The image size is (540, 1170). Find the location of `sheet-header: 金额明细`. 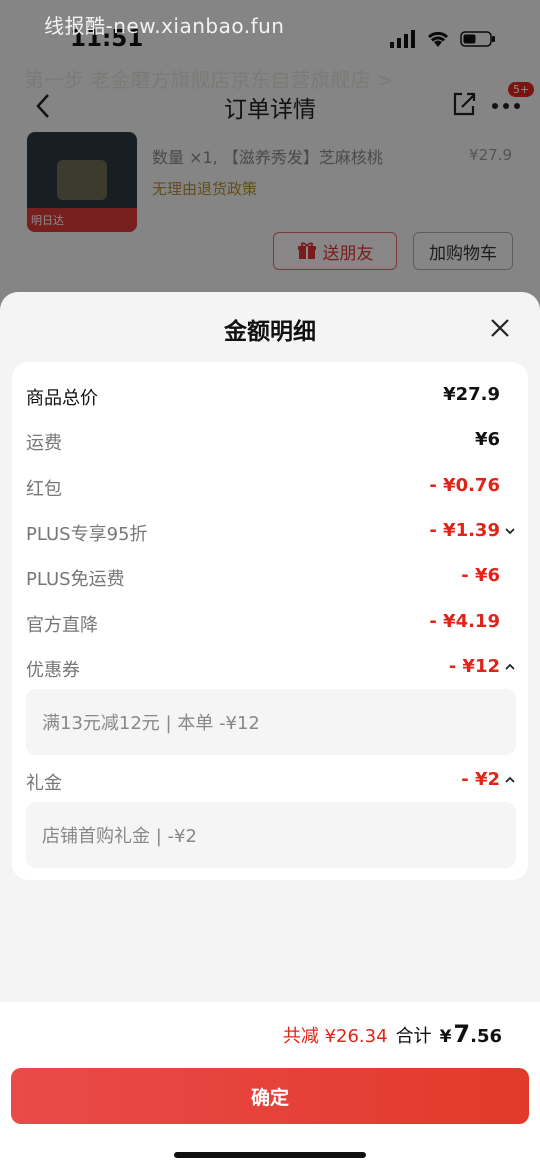

sheet-header: 金额明细 is located at coordinates (270, 327).